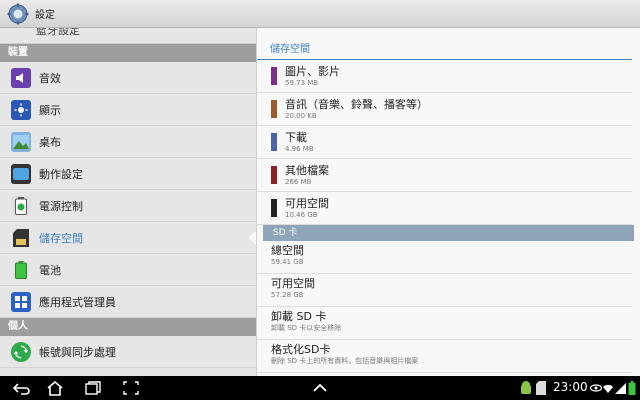 The width and height of the screenshot is (640, 400). Describe the element at coordinates (345, 361) in the screenshot. I see `row-subtitle: 刪除 SD 卡上的所有資料，包括音樂與相片檔案` at that location.